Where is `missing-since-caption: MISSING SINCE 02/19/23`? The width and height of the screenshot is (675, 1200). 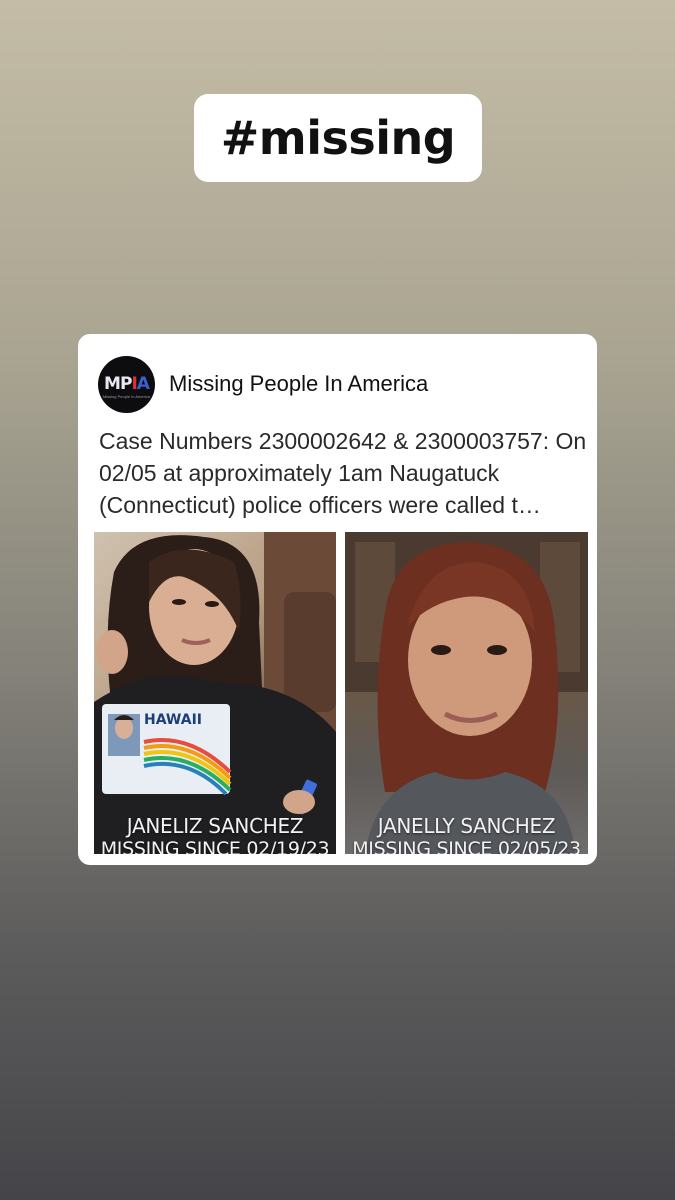 missing-since-caption: MISSING SINCE 02/19/23 is located at coordinates (215, 846).